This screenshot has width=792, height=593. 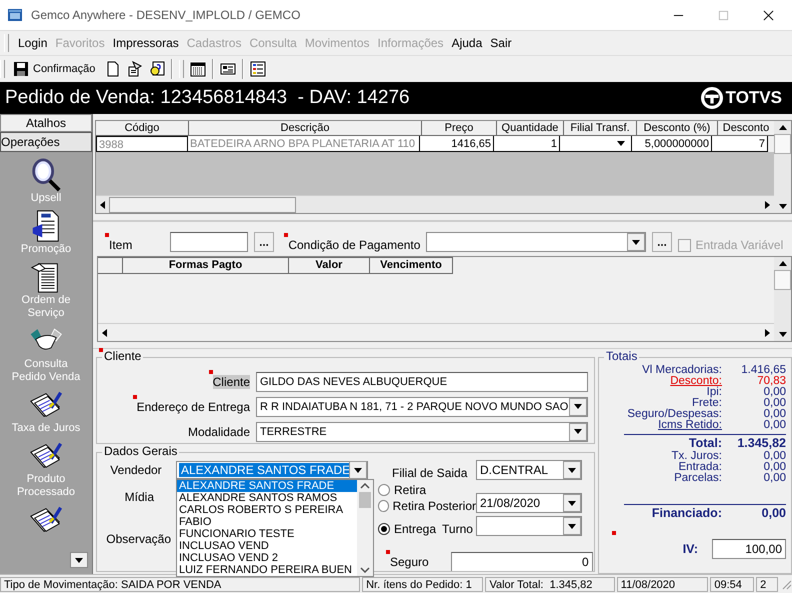 I want to click on status-panel: 2, so click(x=767, y=584).